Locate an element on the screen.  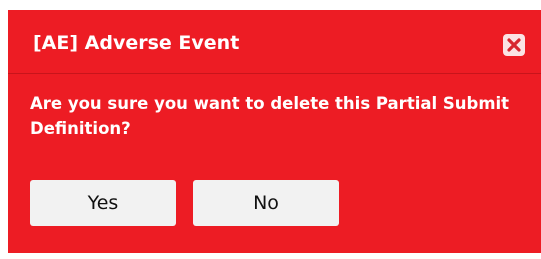
dialog-title: [AE] Adverse Event is located at coordinates (136, 43).